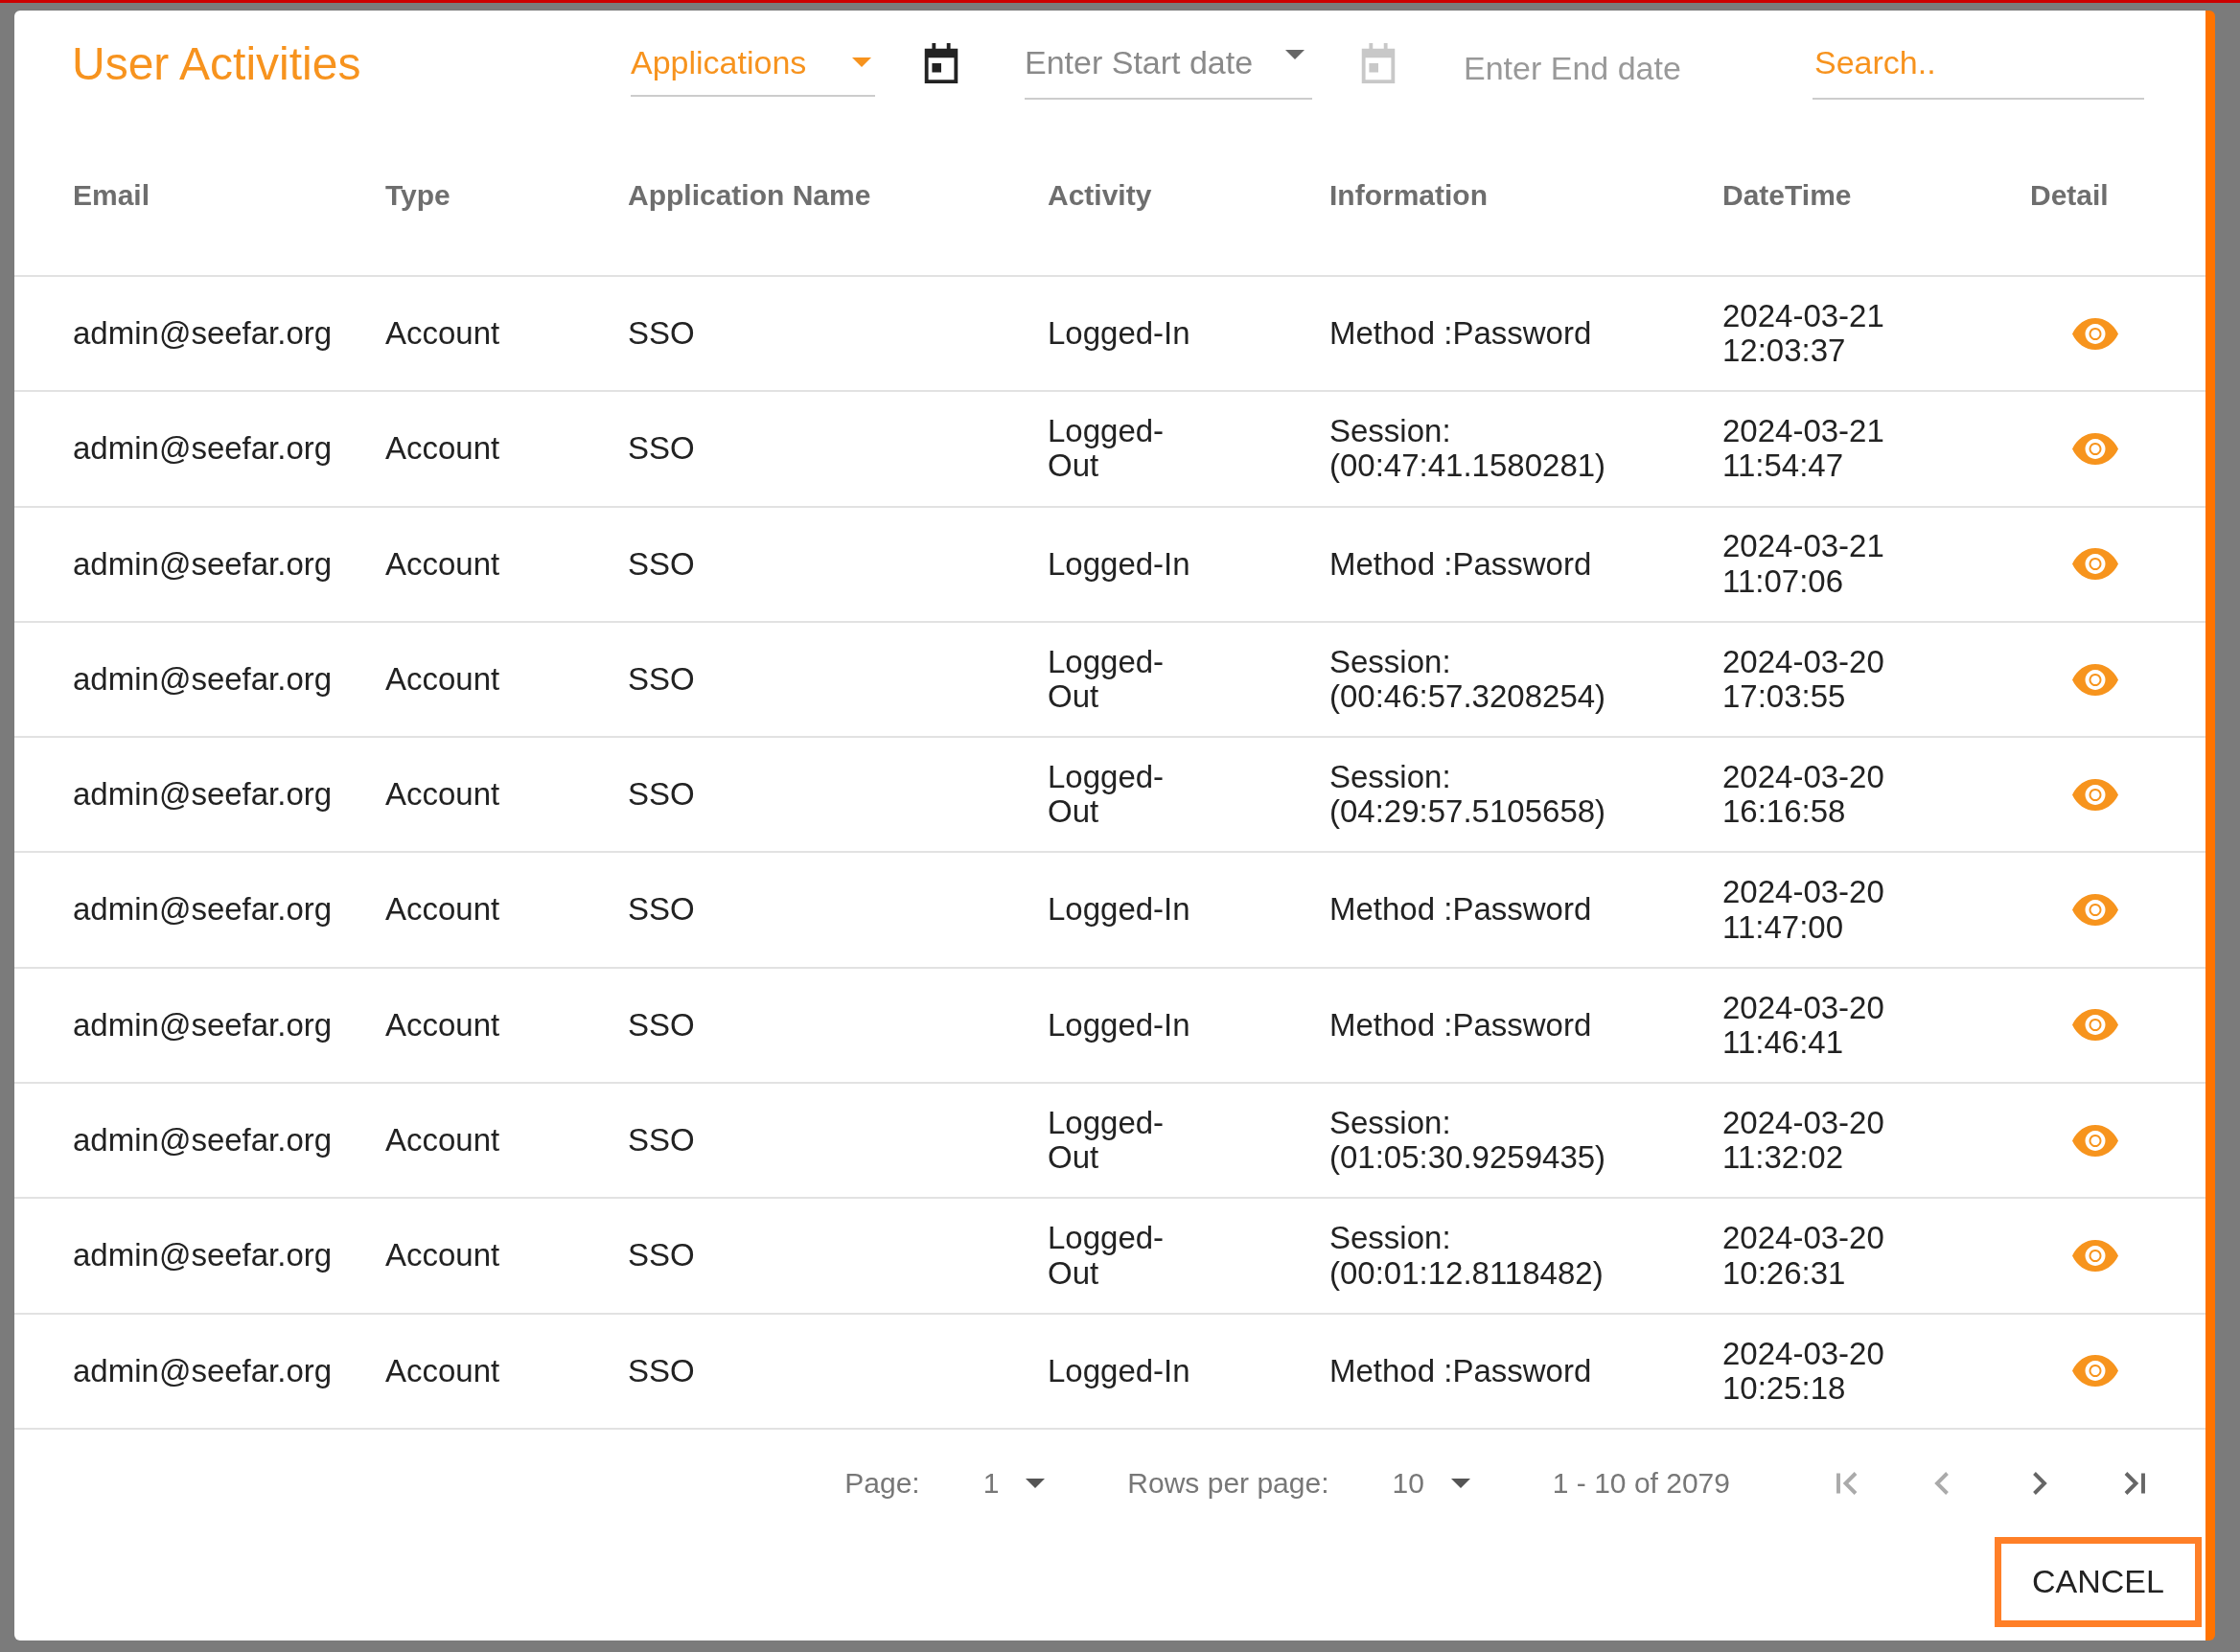  Describe the element at coordinates (1467, 1256) in the screenshot. I see `table-cell-text: Session: (00:01:12.8118482)` at that location.